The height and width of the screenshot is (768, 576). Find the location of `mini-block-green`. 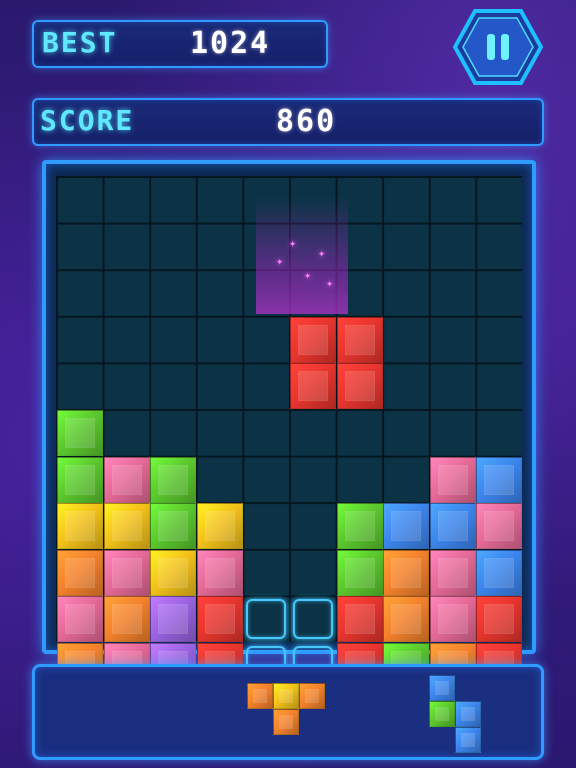

mini-block-green is located at coordinates (442, 714).